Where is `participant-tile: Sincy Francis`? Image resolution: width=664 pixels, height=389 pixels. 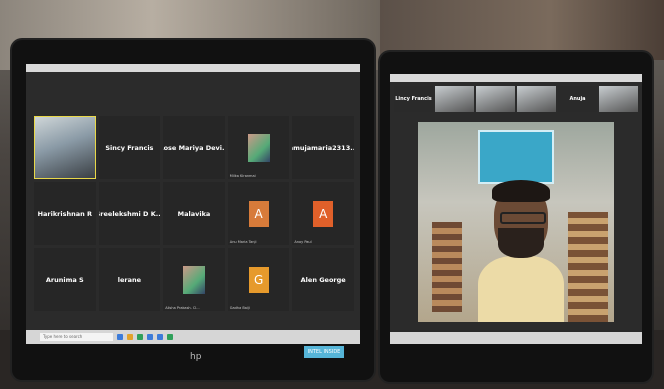 participant-tile: Sincy Francis is located at coordinates (129, 147).